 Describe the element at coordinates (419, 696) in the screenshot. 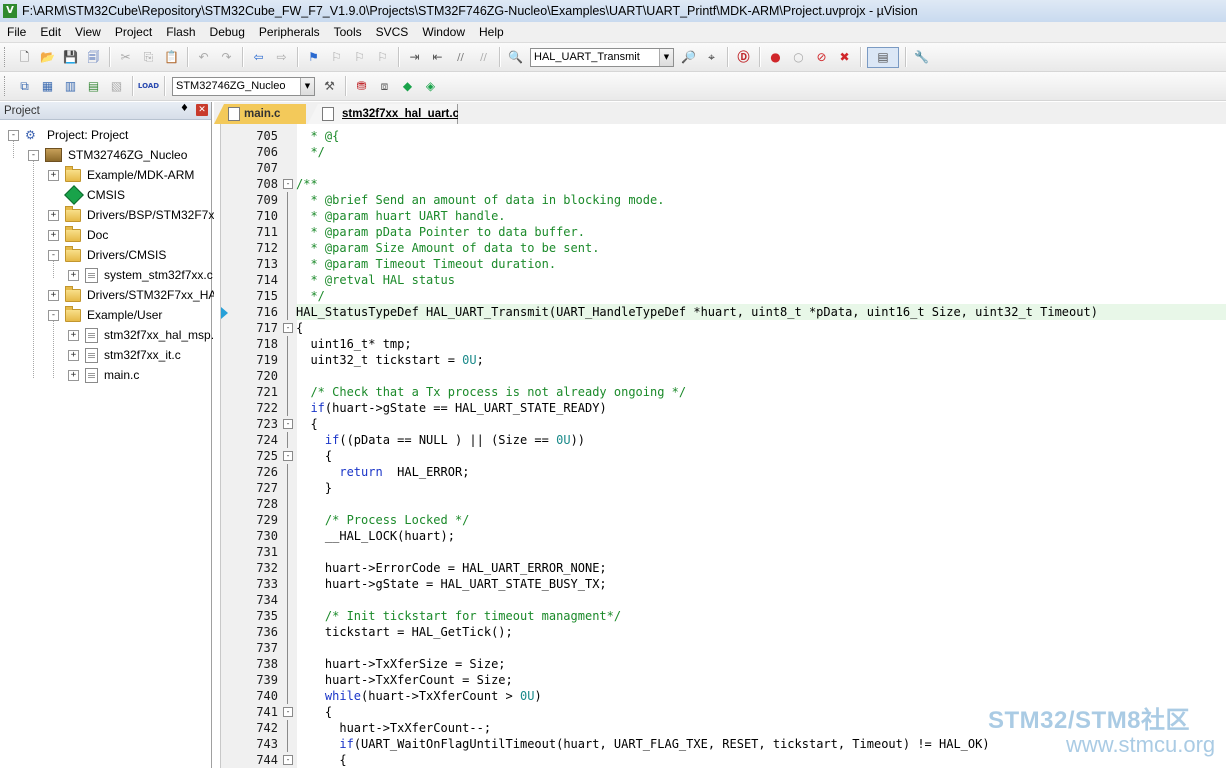

I see `code-text: while(huart->TxXferCount > 0U)` at that location.